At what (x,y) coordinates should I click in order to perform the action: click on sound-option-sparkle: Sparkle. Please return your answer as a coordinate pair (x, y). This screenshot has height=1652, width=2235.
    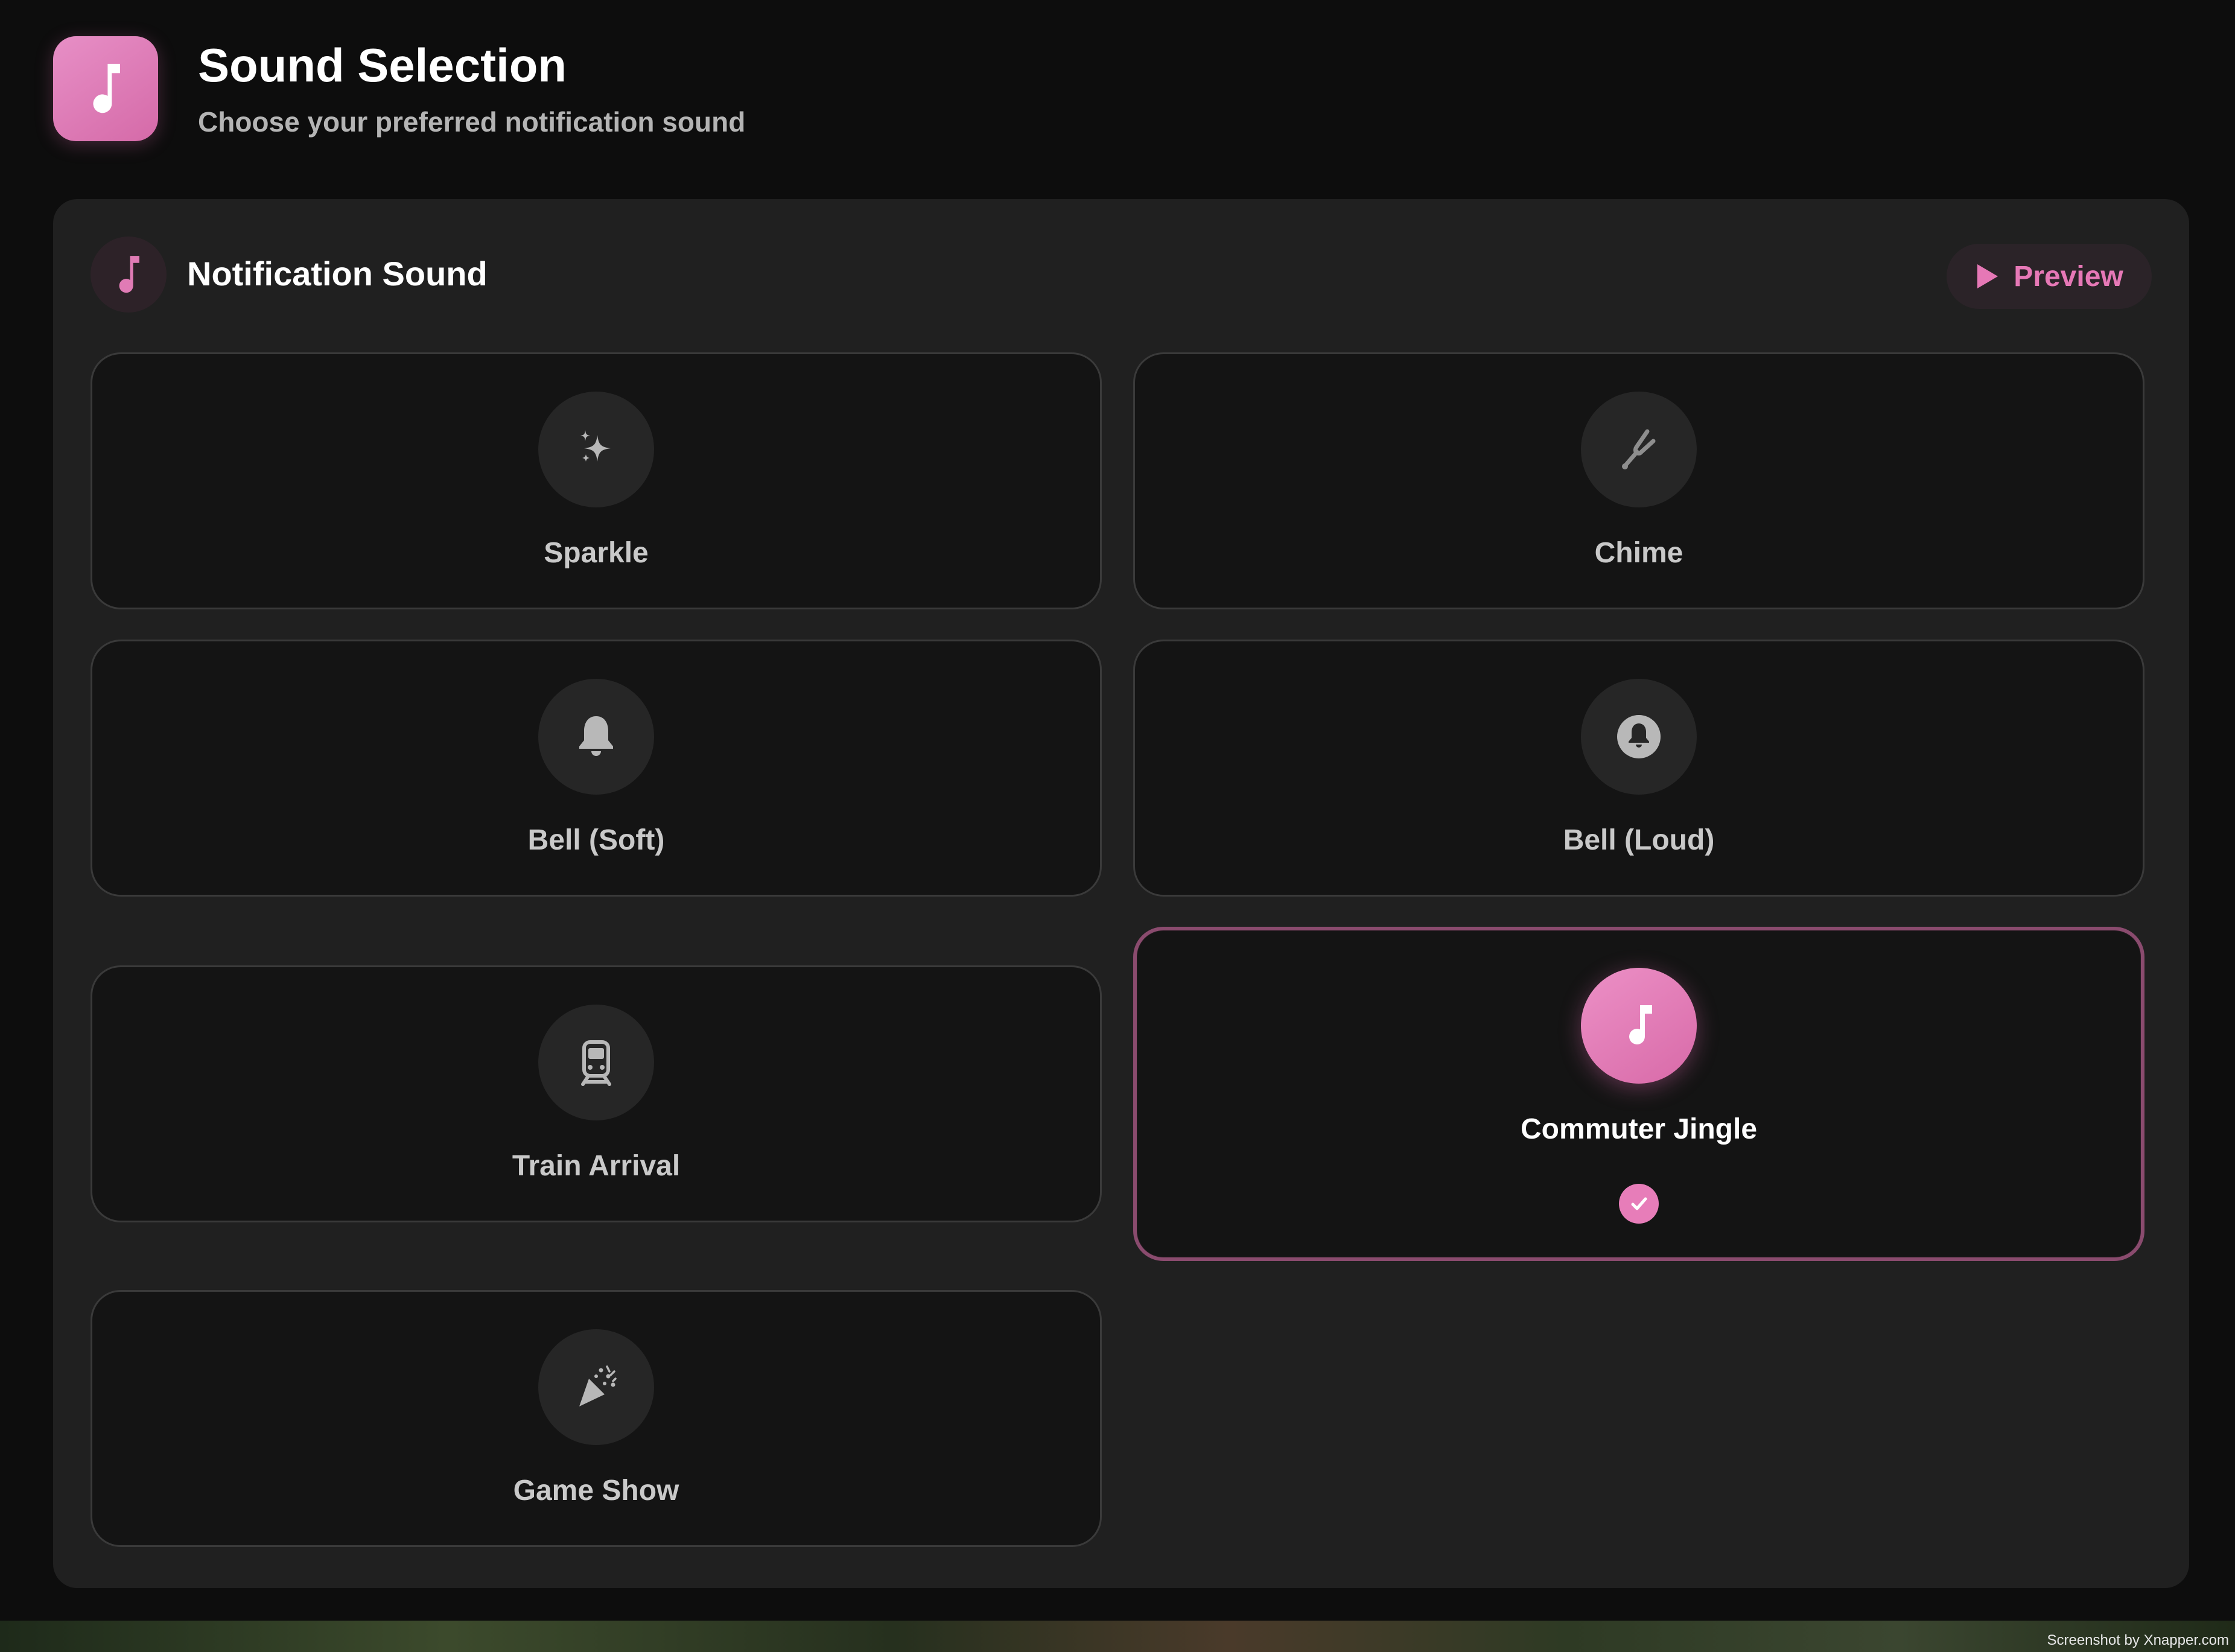
    Looking at the image, I should click on (596, 480).